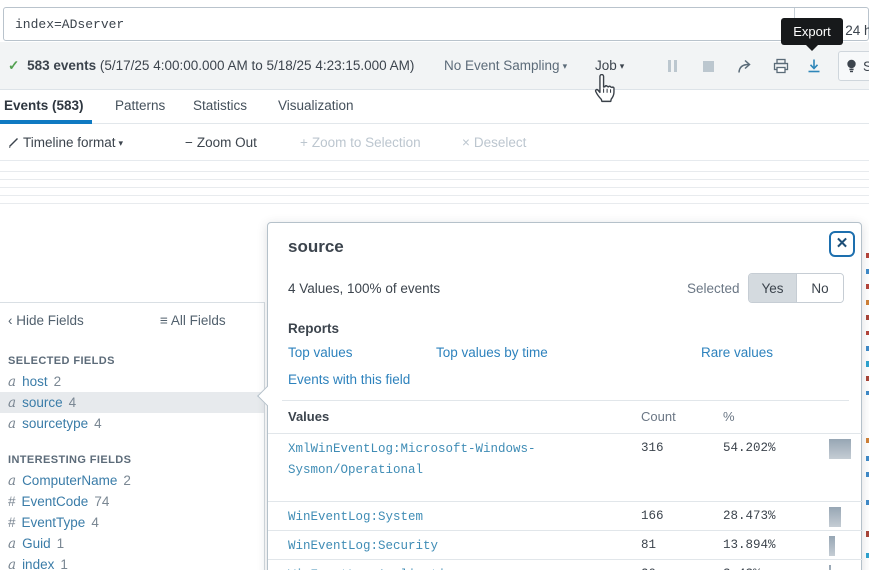  Describe the element at coordinates (349, 379) in the screenshot. I see `report-link-events-with-field: Events with this field` at that location.